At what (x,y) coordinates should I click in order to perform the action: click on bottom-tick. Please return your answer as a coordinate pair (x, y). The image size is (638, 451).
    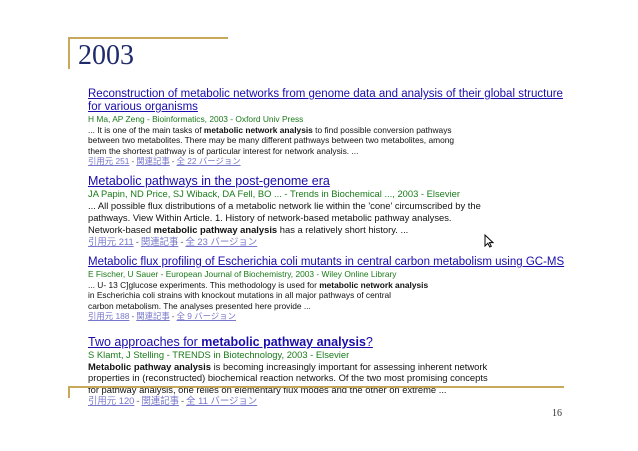
    Looking at the image, I should click on (69, 392).